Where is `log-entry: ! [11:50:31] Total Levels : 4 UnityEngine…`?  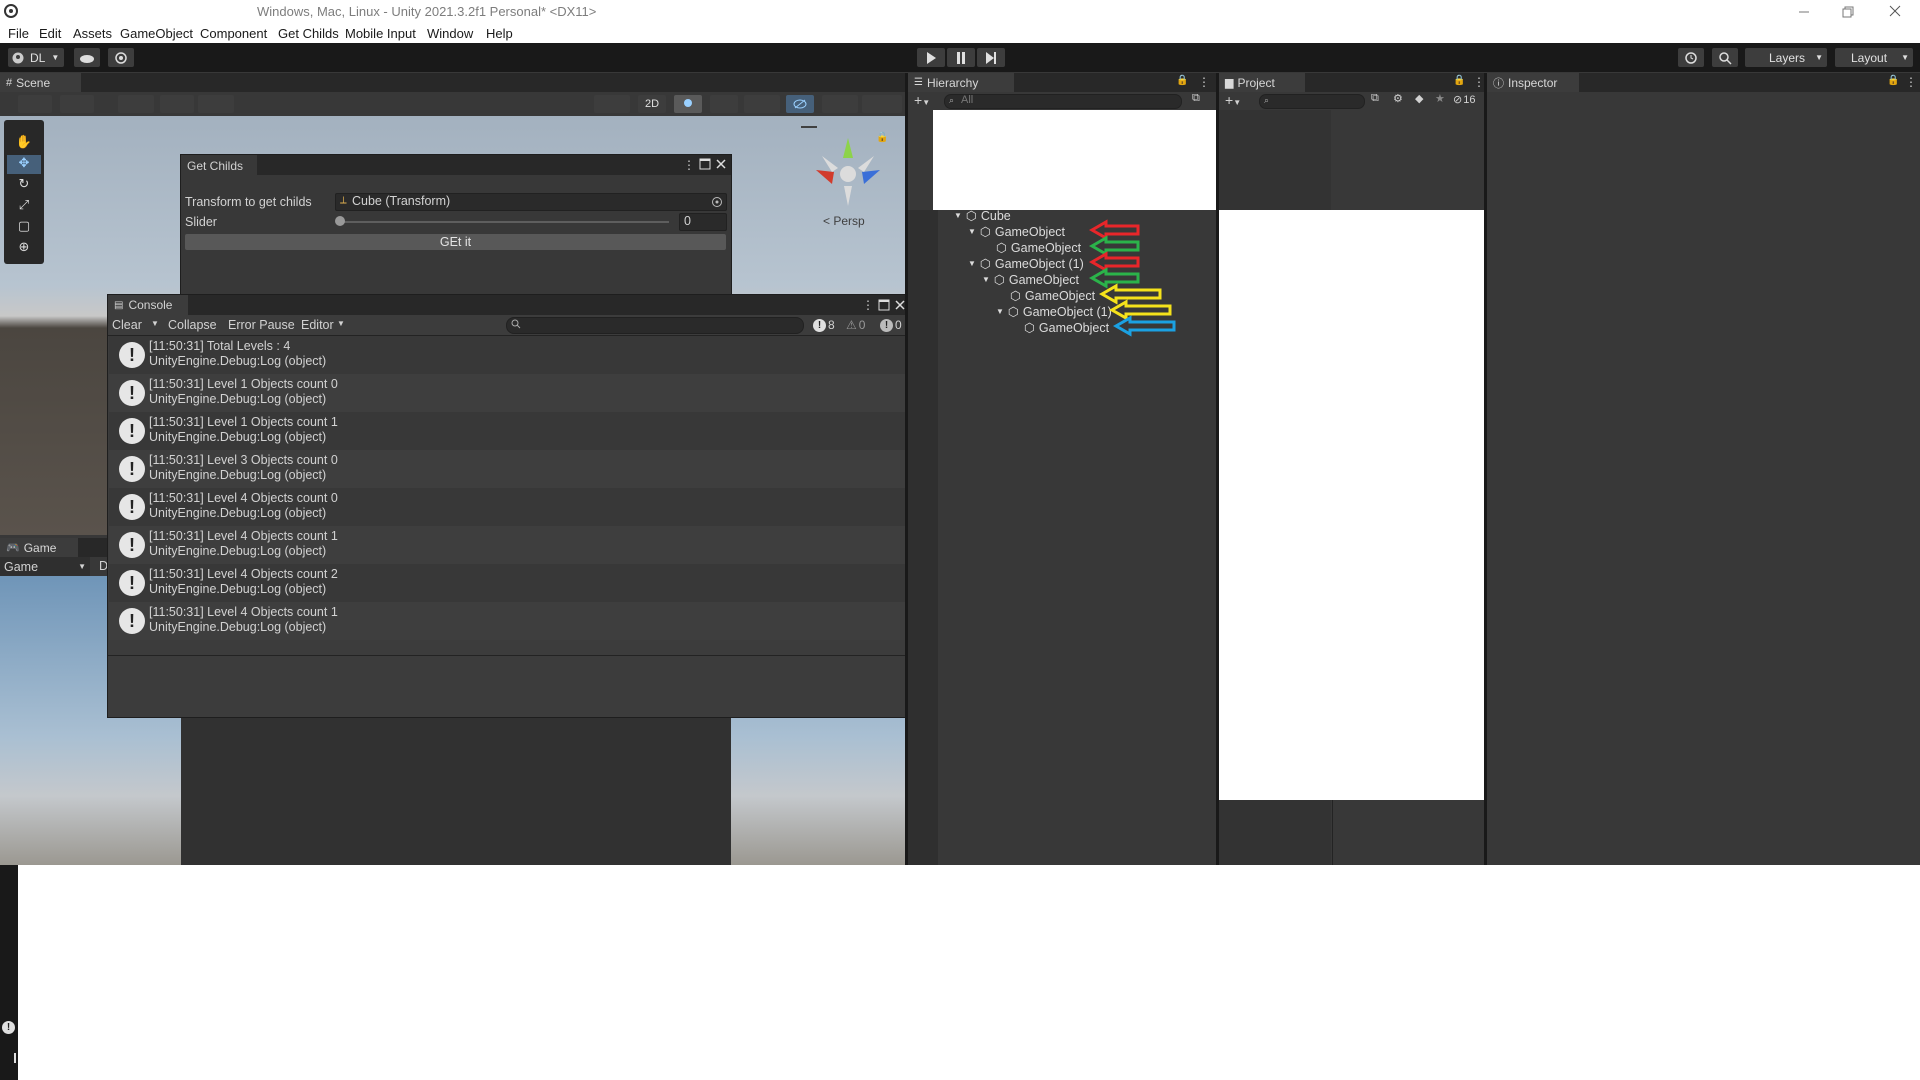
log-entry: ! [11:50:31] Total Levels : 4 UnityEngine… is located at coordinates (508, 355).